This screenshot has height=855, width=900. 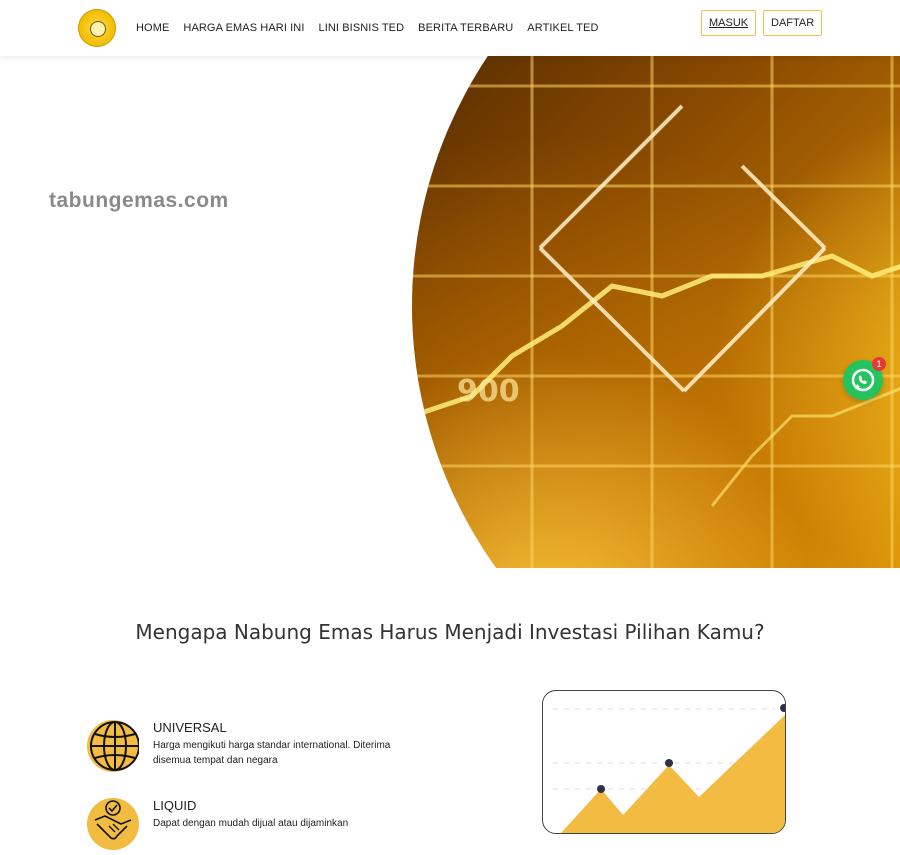 What do you see at coordinates (729, 23) in the screenshot?
I see `login-button: MASUK` at bounding box center [729, 23].